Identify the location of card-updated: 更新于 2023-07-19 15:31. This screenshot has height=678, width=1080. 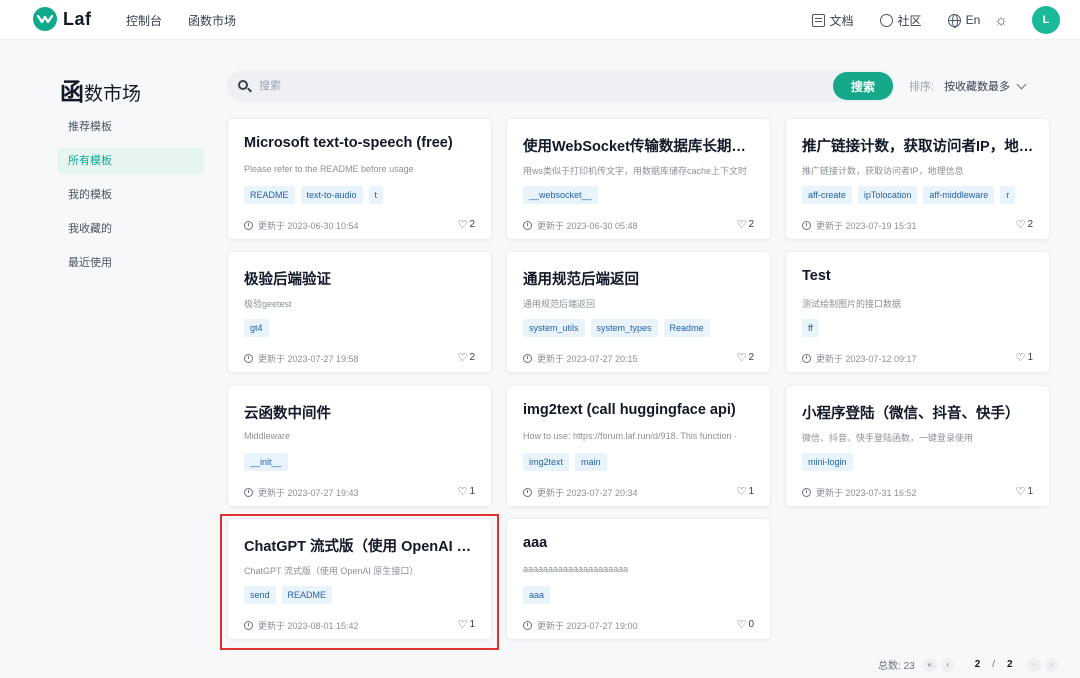
(859, 225).